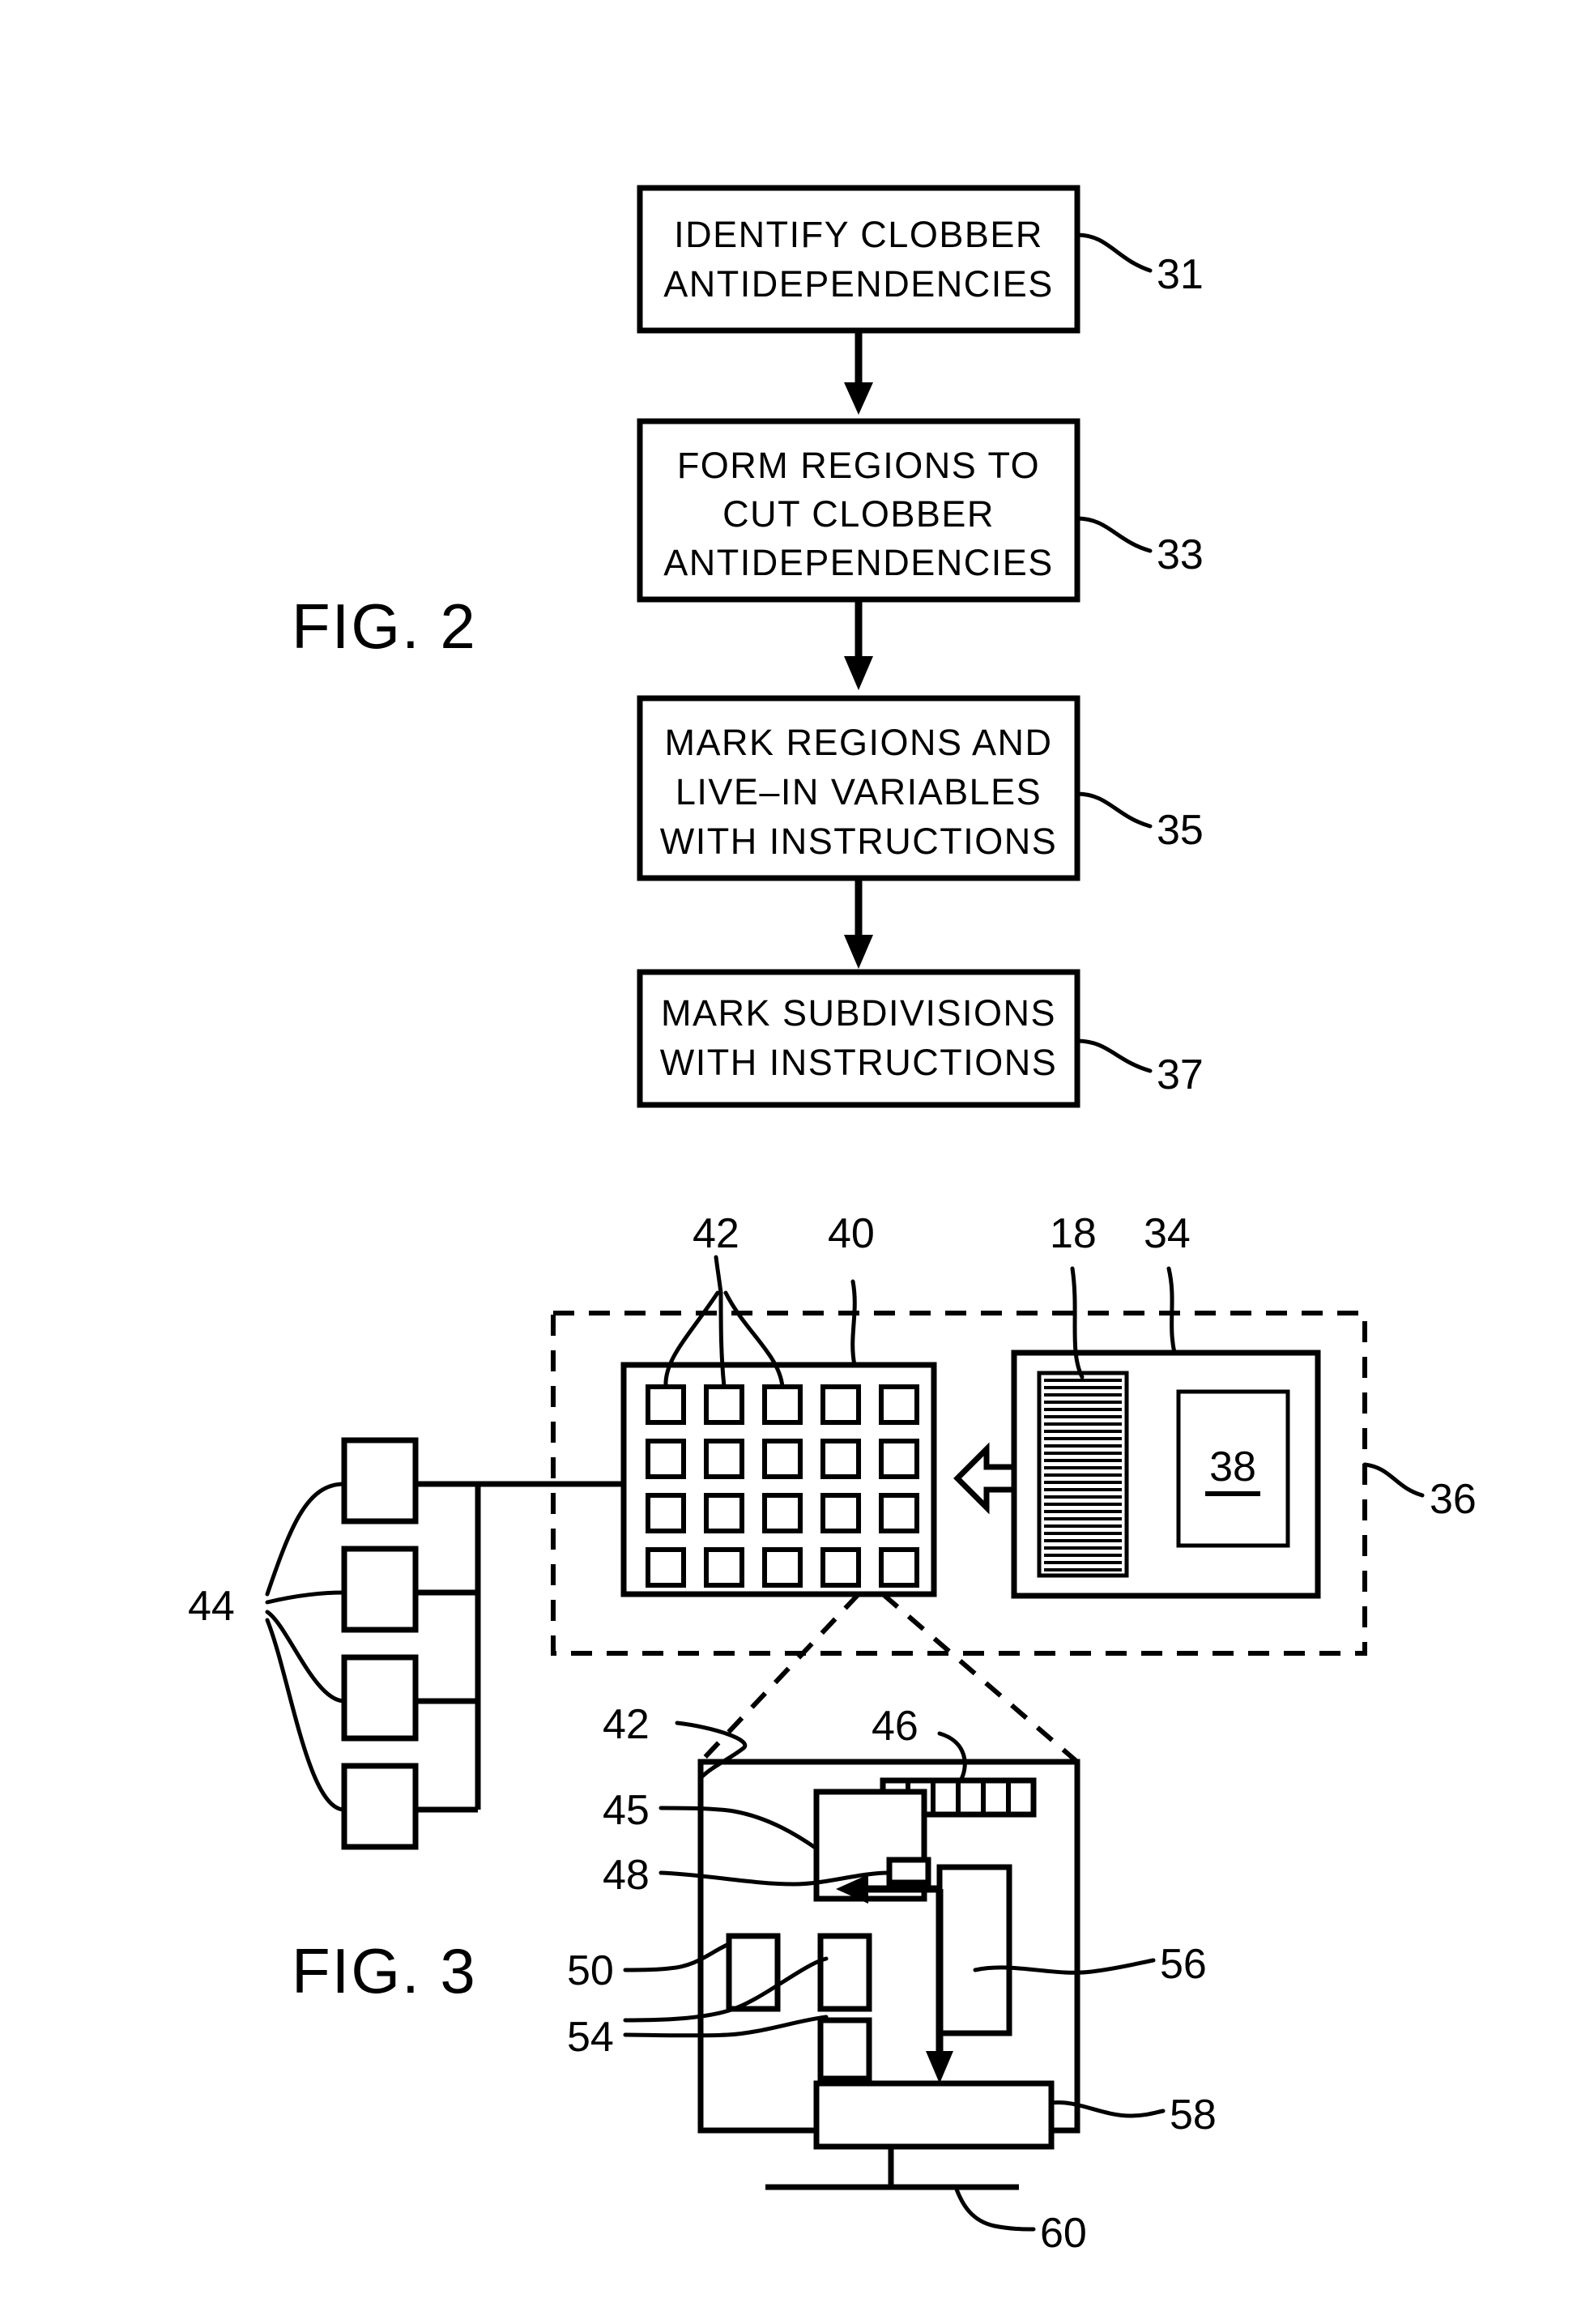  I want to click on flow-step-35-line-1: MARK REGIONS AND, so click(858, 742).